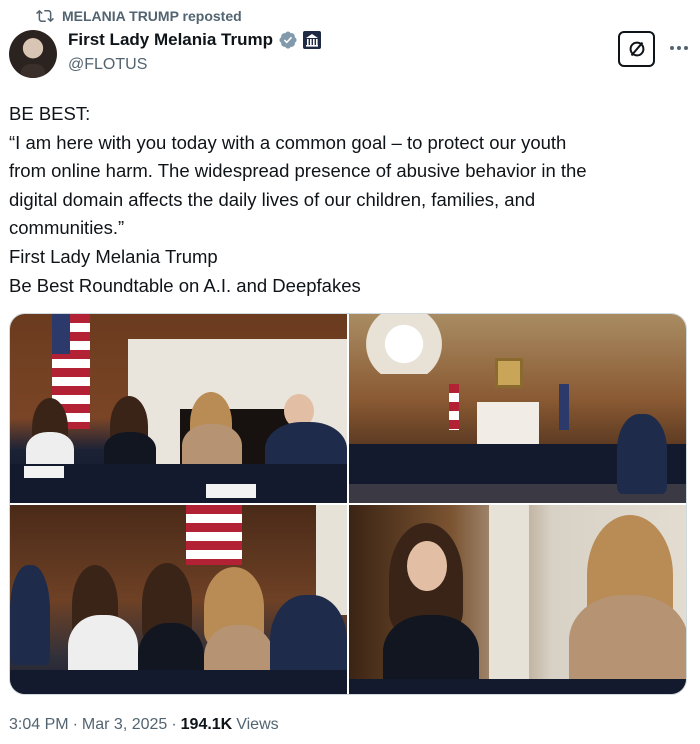 The image size is (700, 744). What do you see at coordinates (113, 256) in the screenshot?
I see `tweet-line: First Lady Melania Trump` at bounding box center [113, 256].